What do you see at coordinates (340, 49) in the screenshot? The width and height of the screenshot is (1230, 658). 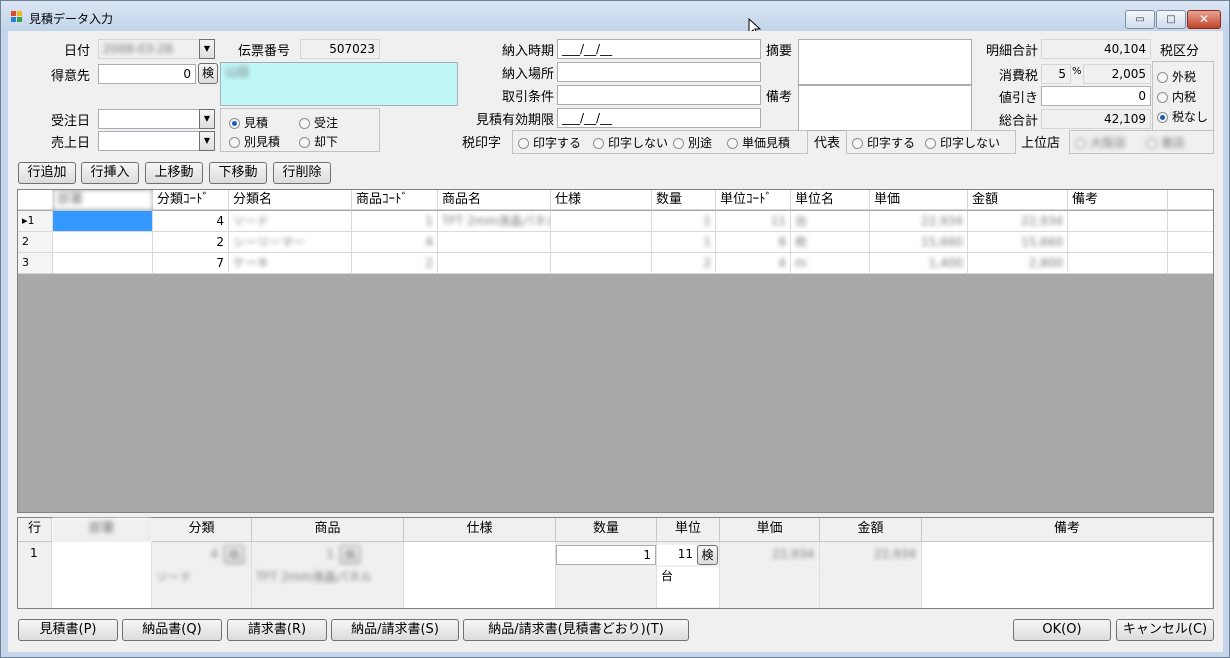 I see `slip-number-field: 507023` at bounding box center [340, 49].